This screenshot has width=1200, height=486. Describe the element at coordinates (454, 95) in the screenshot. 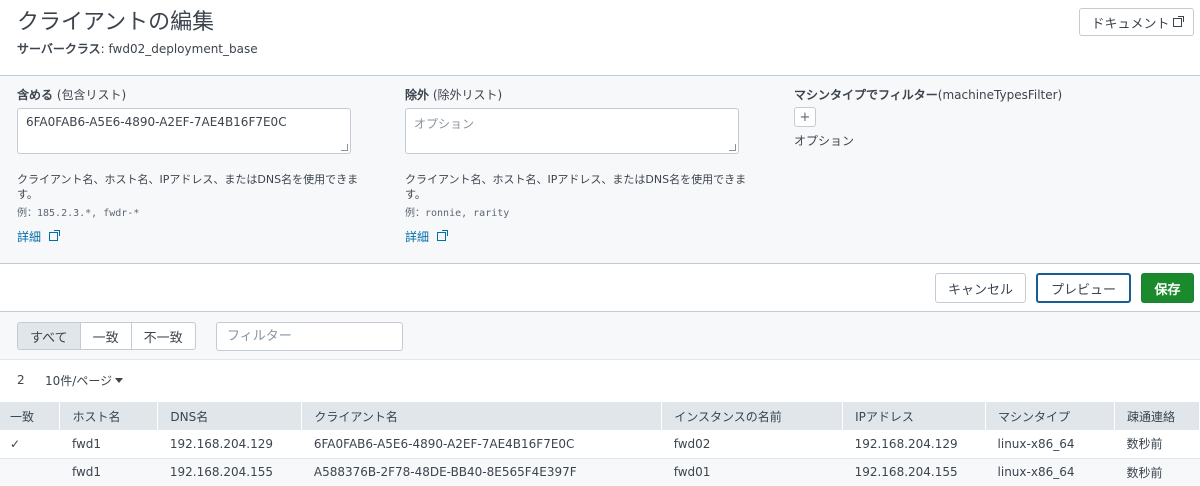

I see `exclude-label: 除外 (除外リスト)` at that location.